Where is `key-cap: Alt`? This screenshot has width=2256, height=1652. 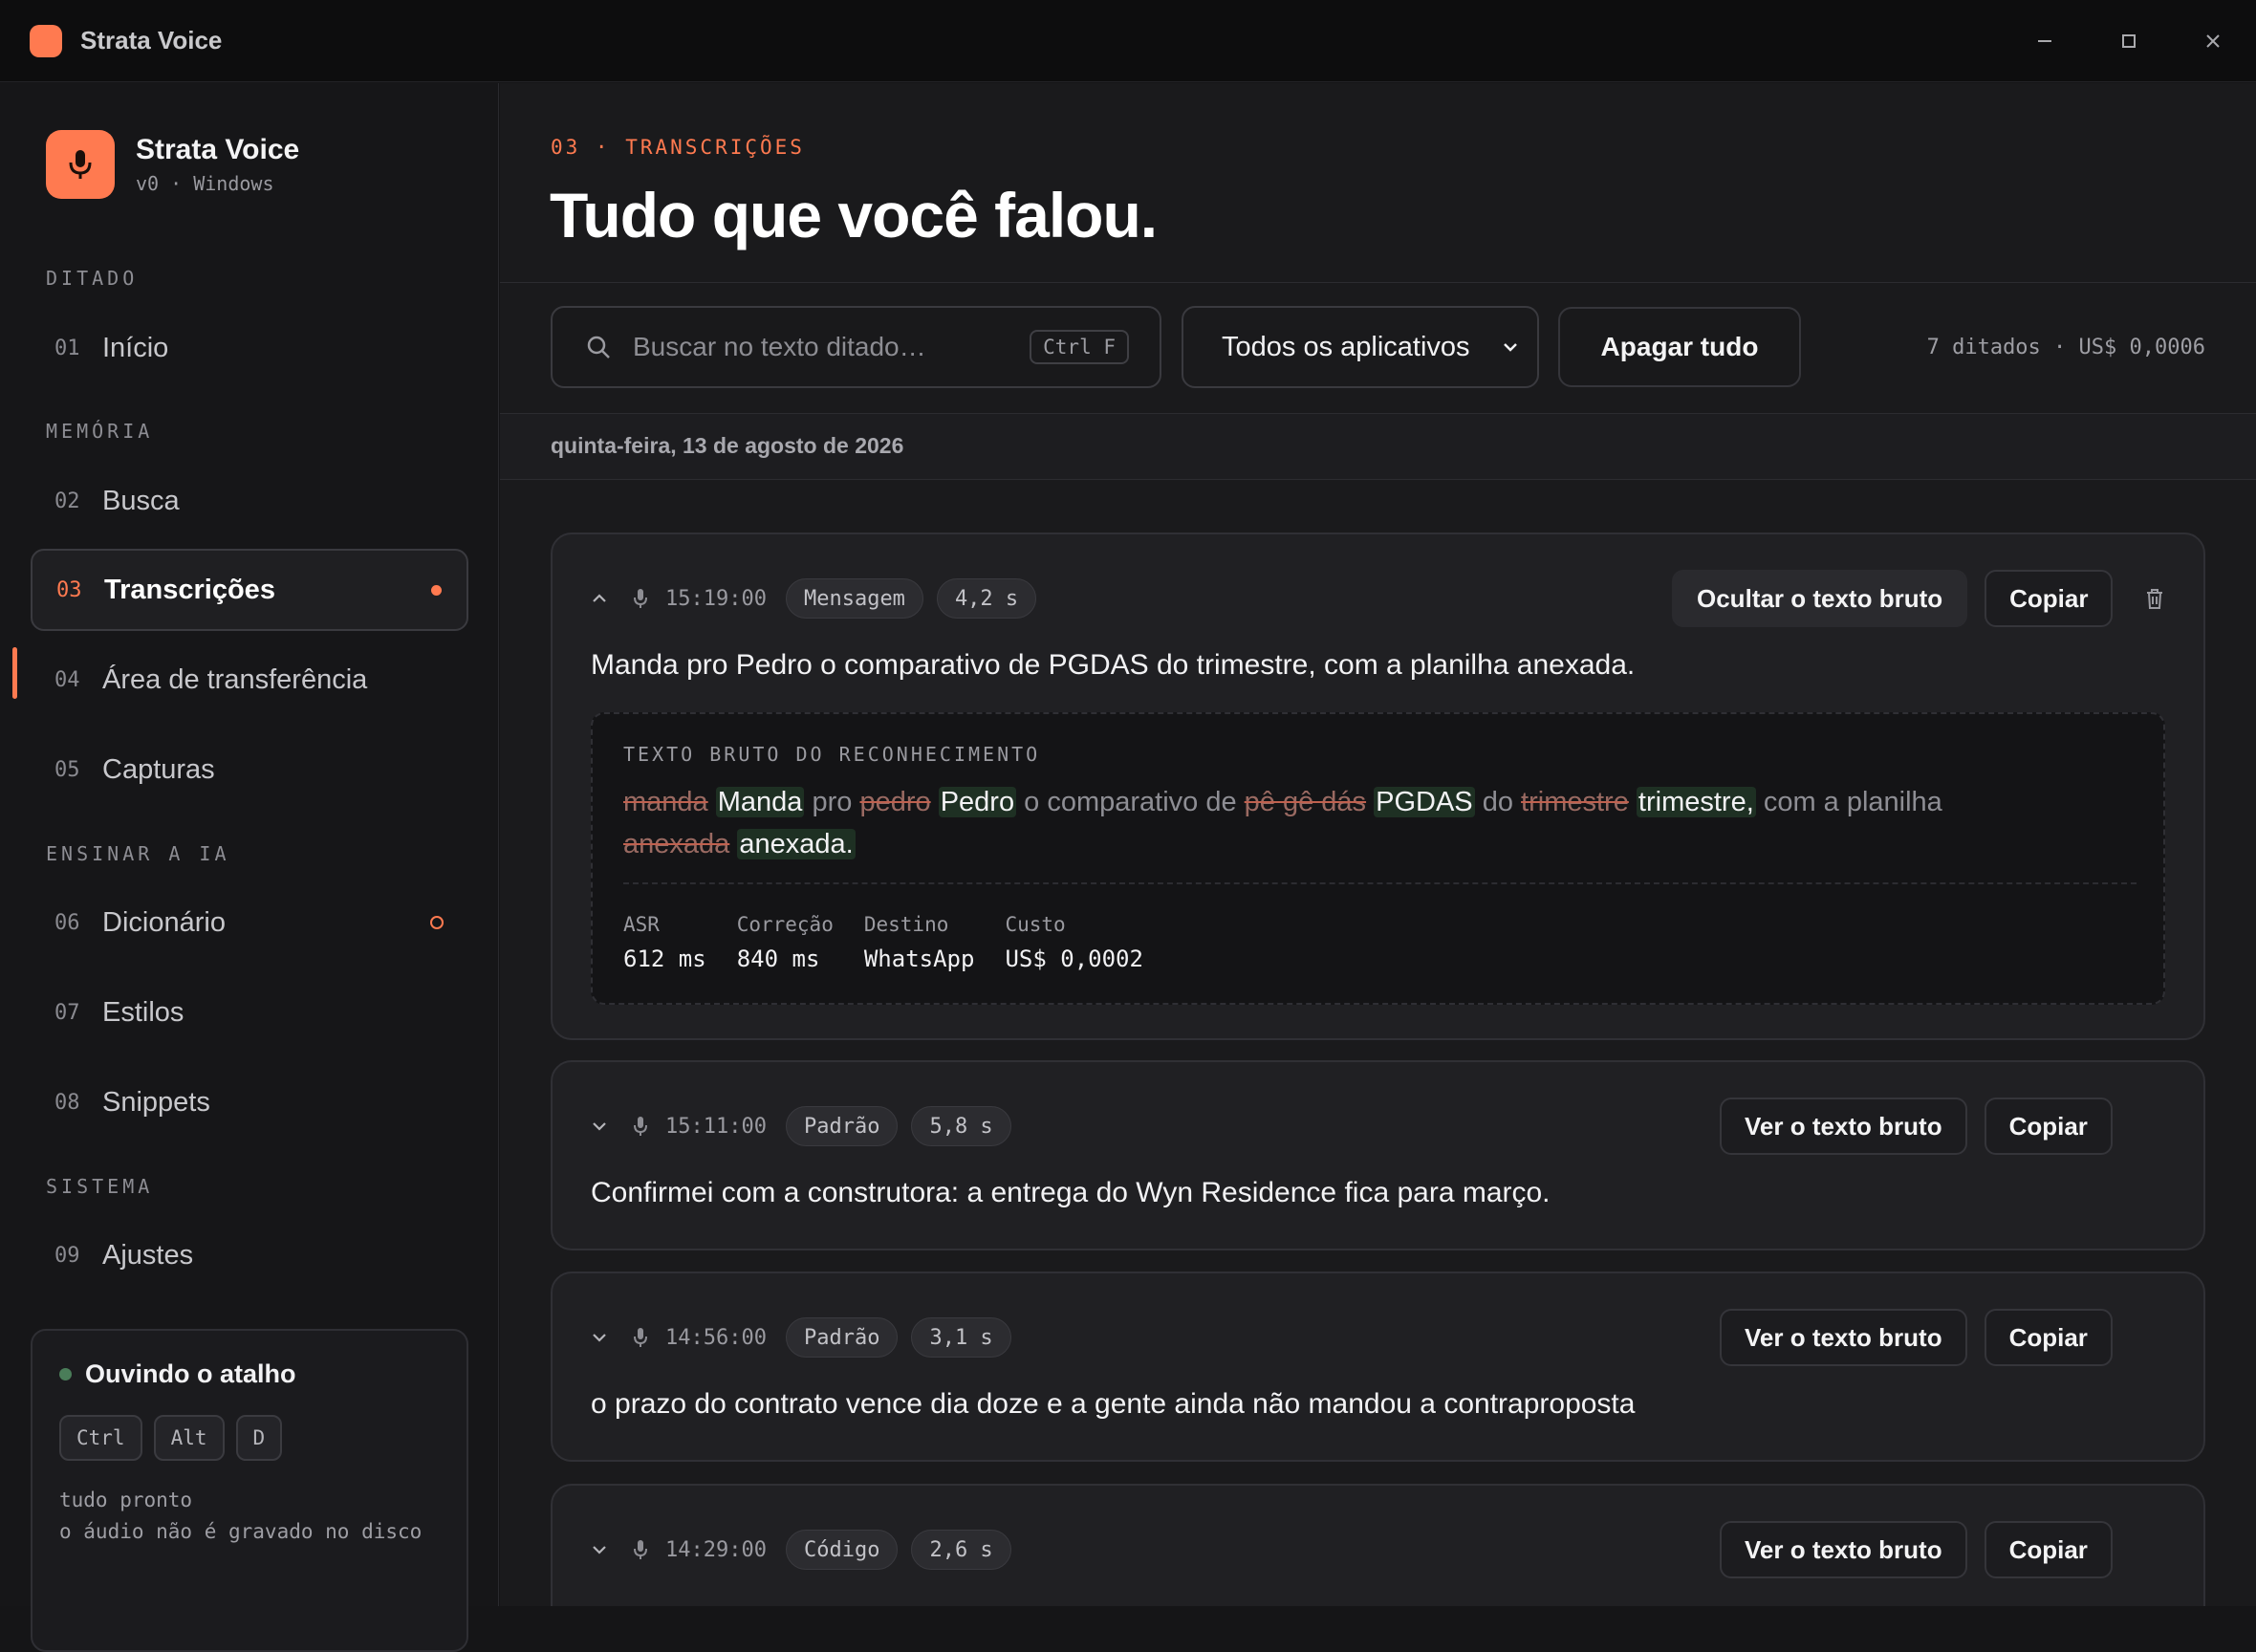 key-cap: Alt is located at coordinates (189, 1438).